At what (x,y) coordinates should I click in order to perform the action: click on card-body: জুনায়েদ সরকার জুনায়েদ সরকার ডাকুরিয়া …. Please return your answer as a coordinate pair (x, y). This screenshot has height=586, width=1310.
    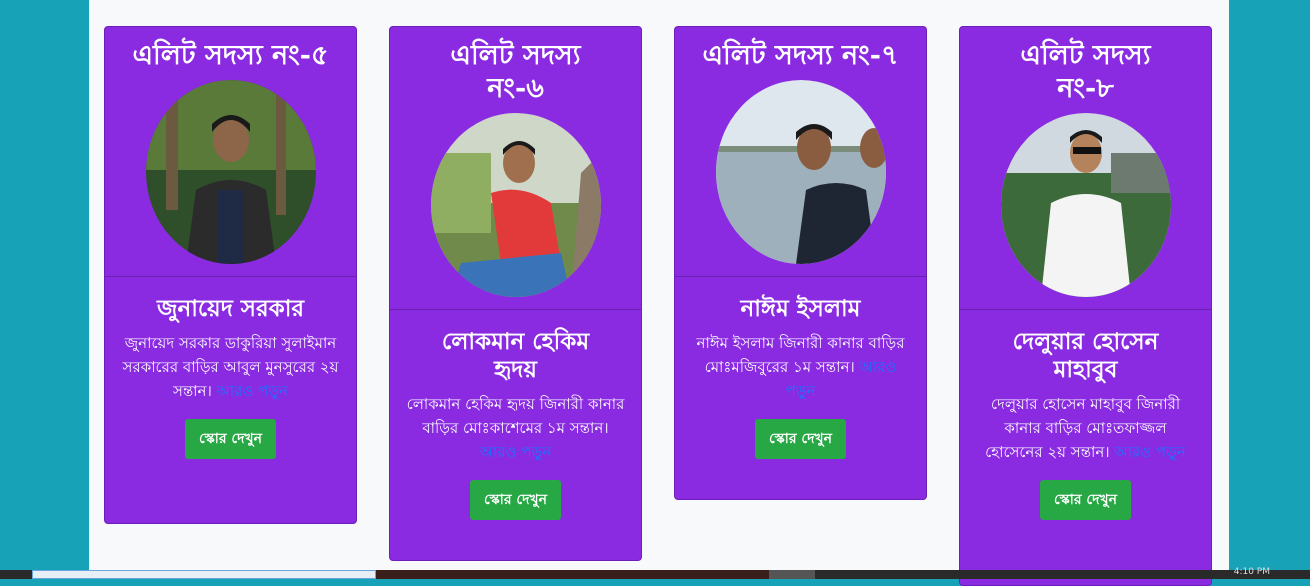
    Looking at the image, I should click on (230, 377).